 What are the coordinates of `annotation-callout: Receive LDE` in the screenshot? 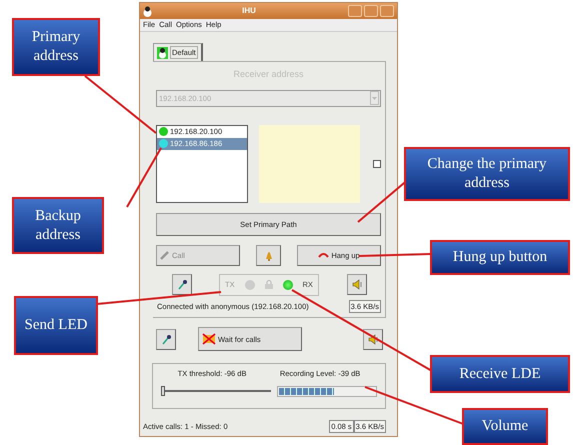 It's located at (500, 374).